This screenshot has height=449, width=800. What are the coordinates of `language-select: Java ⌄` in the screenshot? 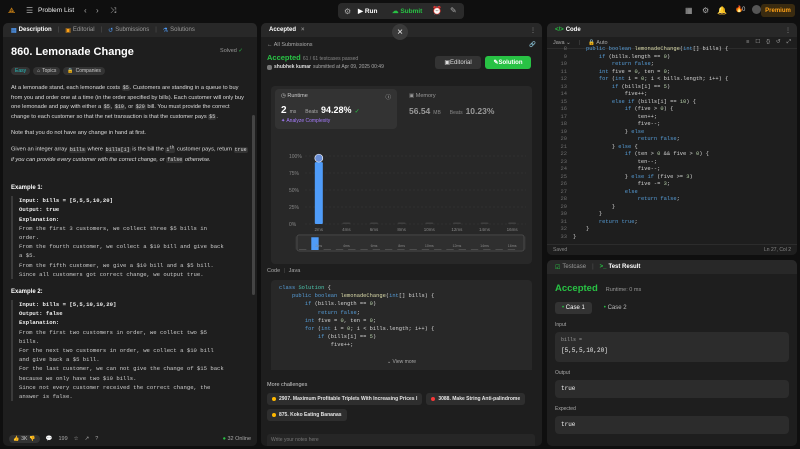 It's located at (562, 43).